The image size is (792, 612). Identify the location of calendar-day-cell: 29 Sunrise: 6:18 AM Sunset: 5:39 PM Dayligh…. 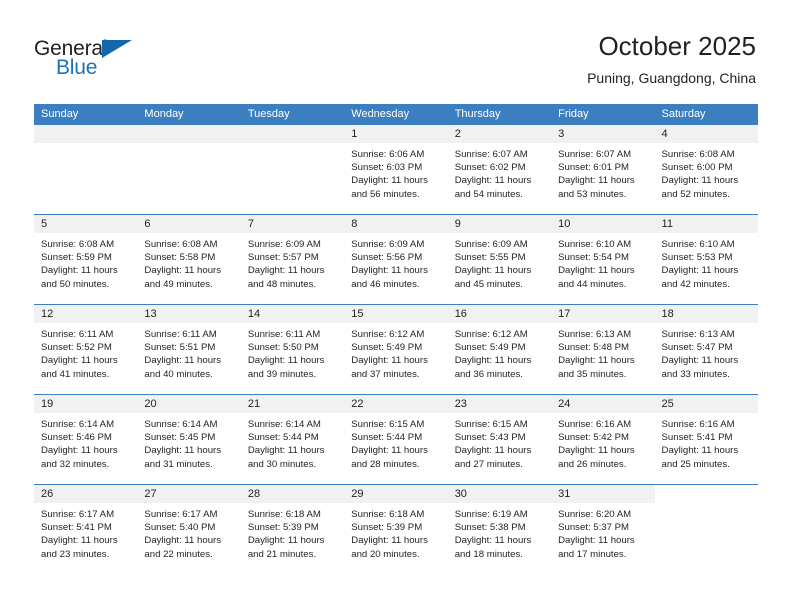
(396, 529).